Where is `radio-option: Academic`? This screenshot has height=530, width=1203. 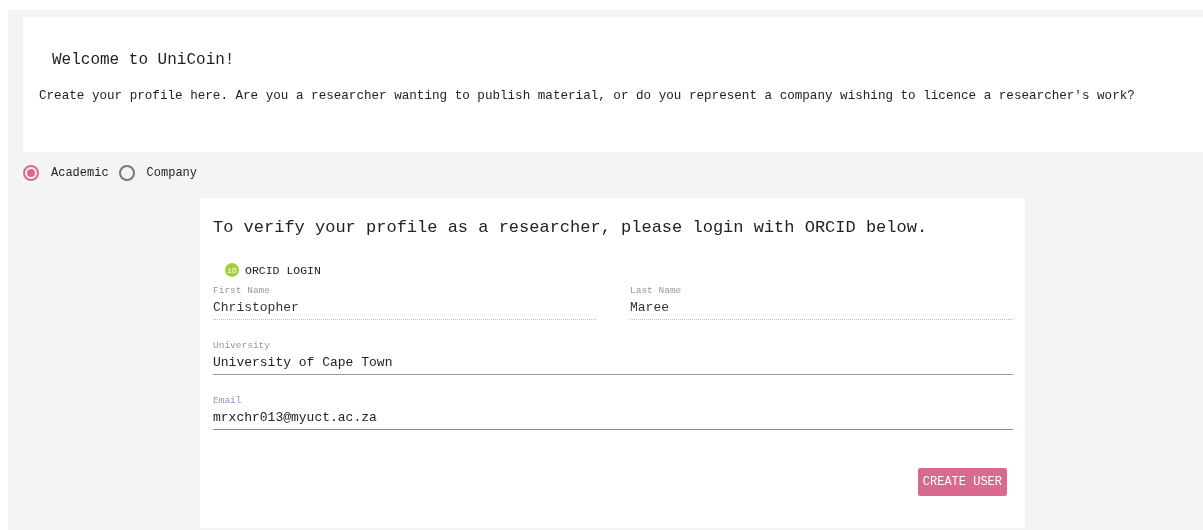
radio-option: Academic is located at coordinates (66, 173).